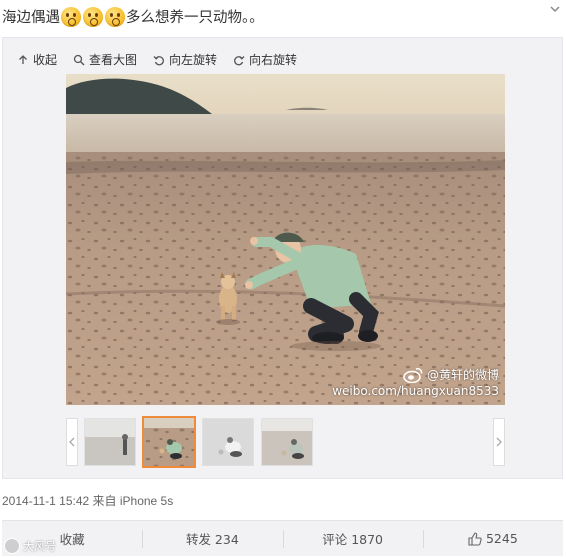 Image resolution: width=566 pixels, height=557 pixels. I want to click on comment-label: 评论 1870, so click(353, 539).